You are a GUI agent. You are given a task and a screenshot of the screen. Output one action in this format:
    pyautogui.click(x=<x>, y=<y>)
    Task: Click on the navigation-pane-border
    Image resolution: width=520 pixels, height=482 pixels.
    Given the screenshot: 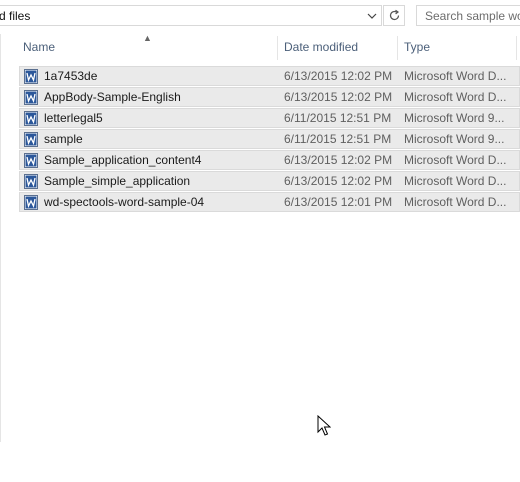 What is the action you would take?
    pyautogui.click(x=0, y=238)
    